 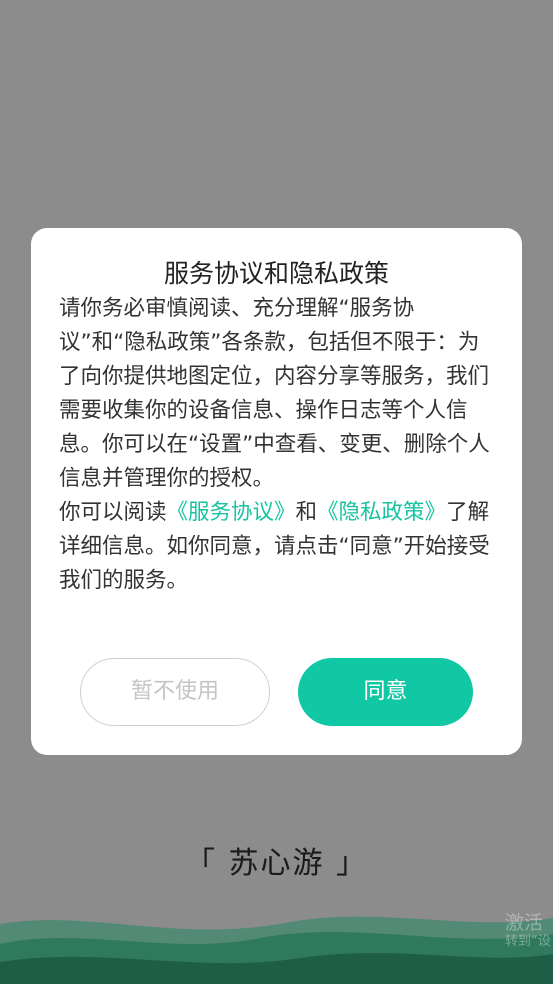 What do you see at coordinates (528, 941) in the screenshot?
I see `watermark-line-2: 转到“设` at bounding box center [528, 941].